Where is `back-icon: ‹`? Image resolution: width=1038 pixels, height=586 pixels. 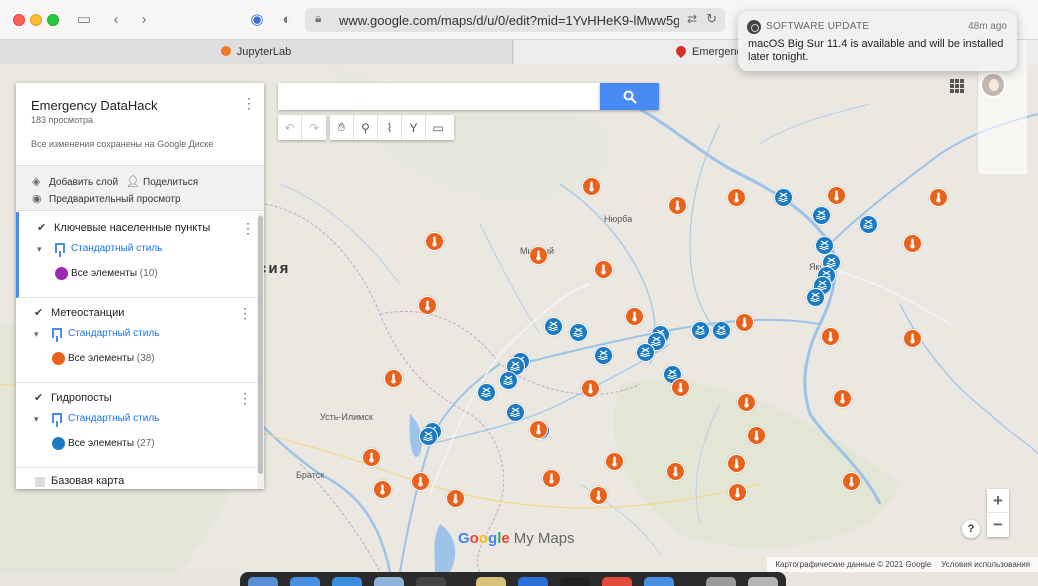 back-icon: ‹ is located at coordinates (116, 20).